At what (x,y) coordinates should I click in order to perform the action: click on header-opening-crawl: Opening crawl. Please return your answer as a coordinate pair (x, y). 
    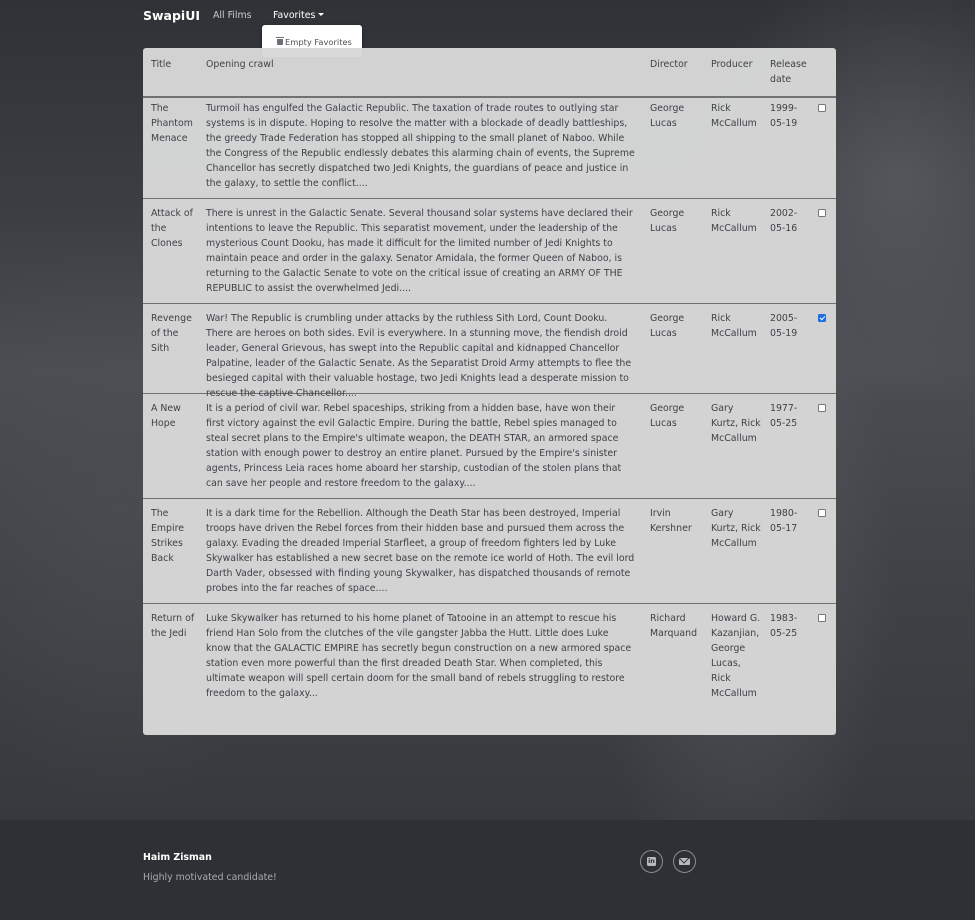
    Looking at the image, I should click on (240, 64).